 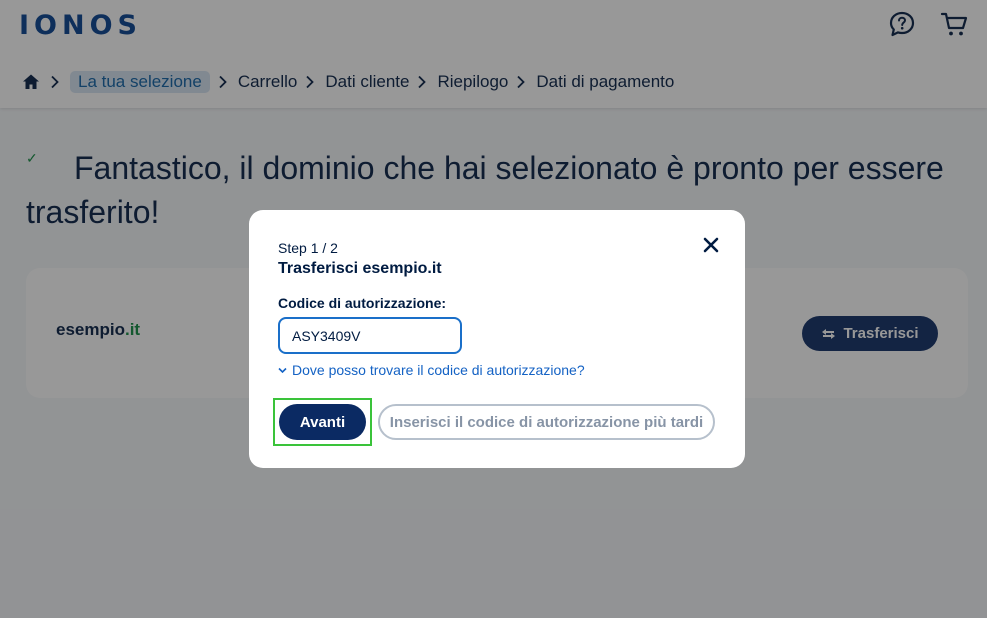 I want to click on dialog-title: Trasferisci esempio.it, so click(x=360, y=268).